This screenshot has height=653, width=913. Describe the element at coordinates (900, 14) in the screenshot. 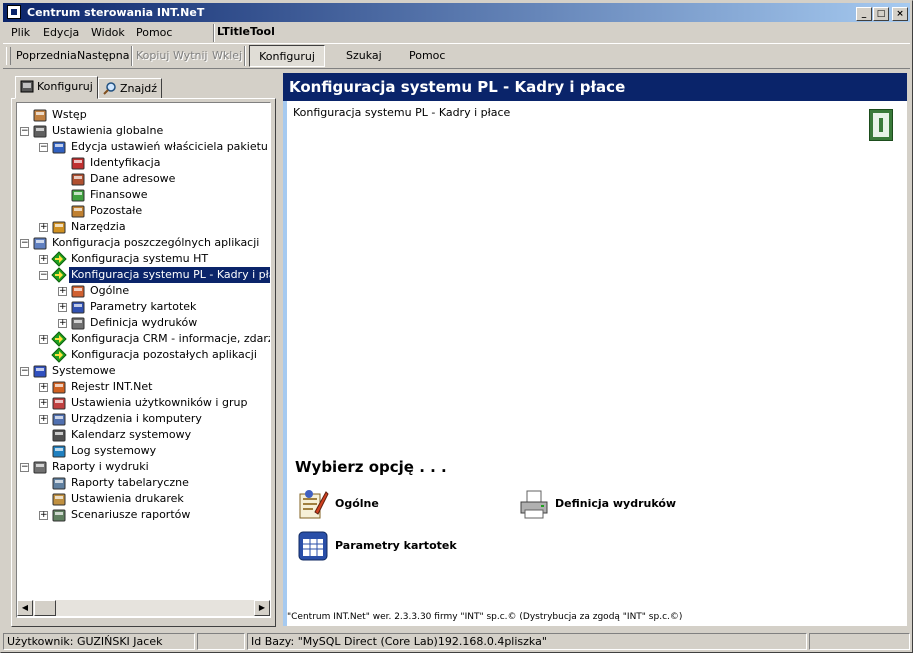

I see `close-button: ×` at that location.